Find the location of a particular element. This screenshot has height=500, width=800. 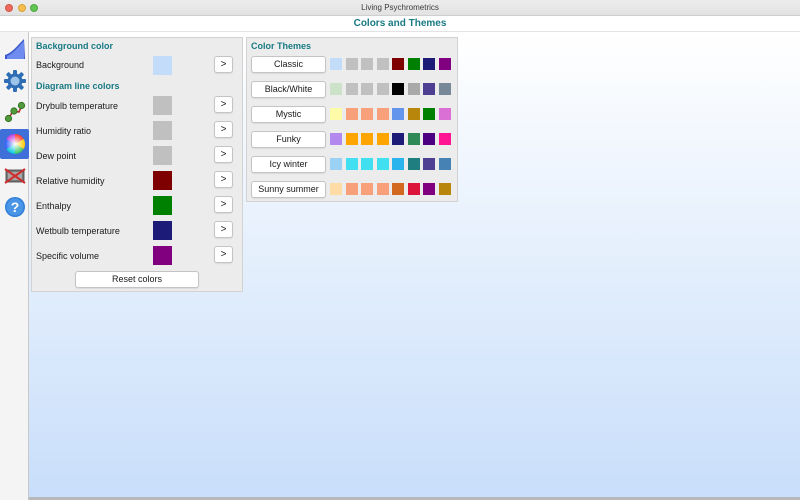

line-edit-button-humidity-ratio: > is located at coordinates (223, 129).